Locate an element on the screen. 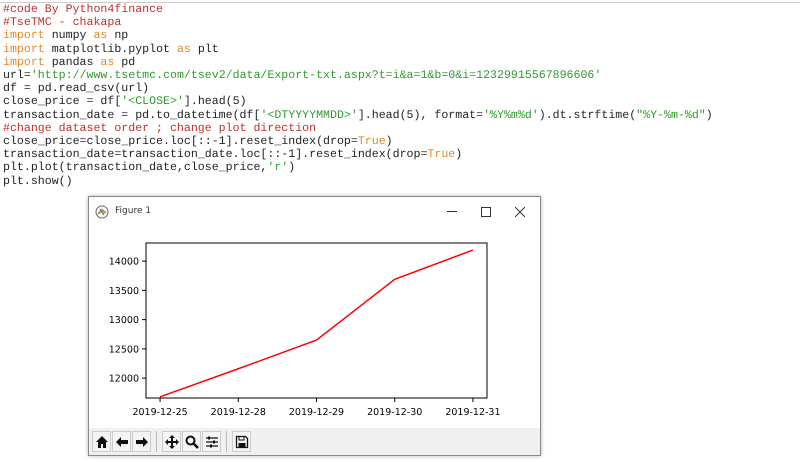 The width and height of the screenshot is (800, 462). sliders-button is located at coordinates (211, 441).